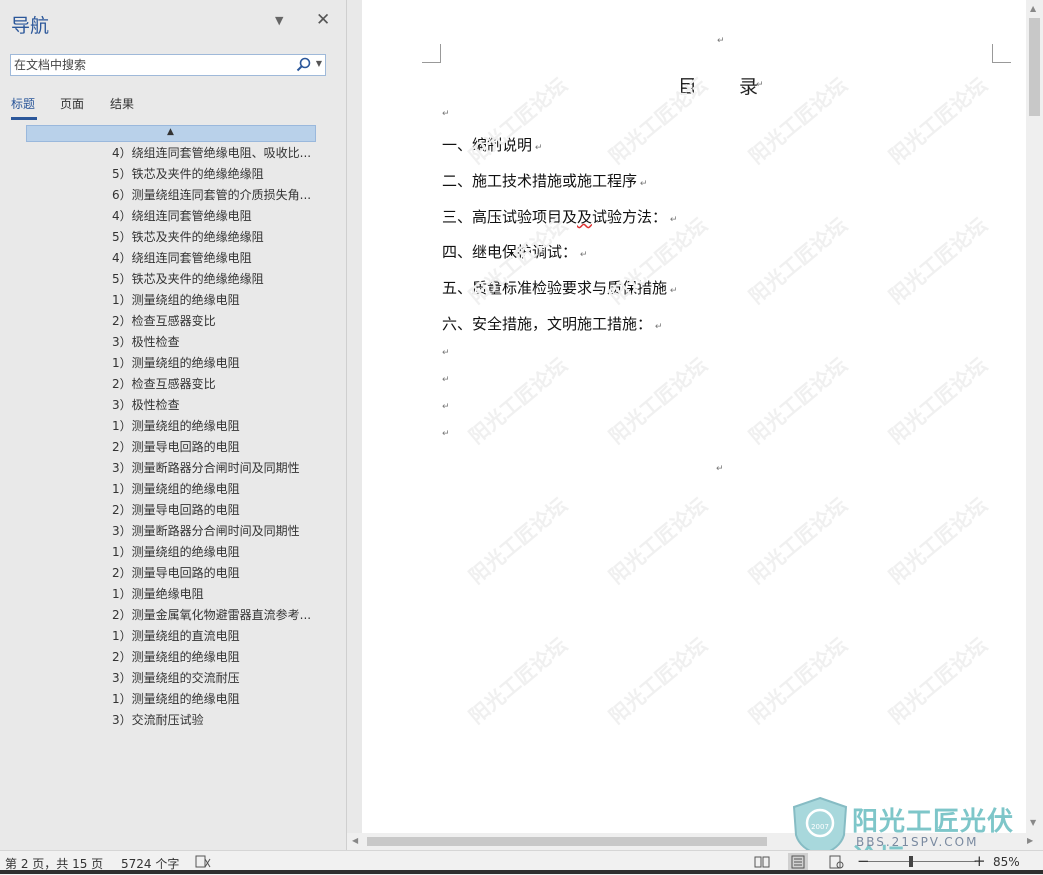 This screenshot has height=875, width=1043. I want to click on search-box: ▼, so click(168, 65).